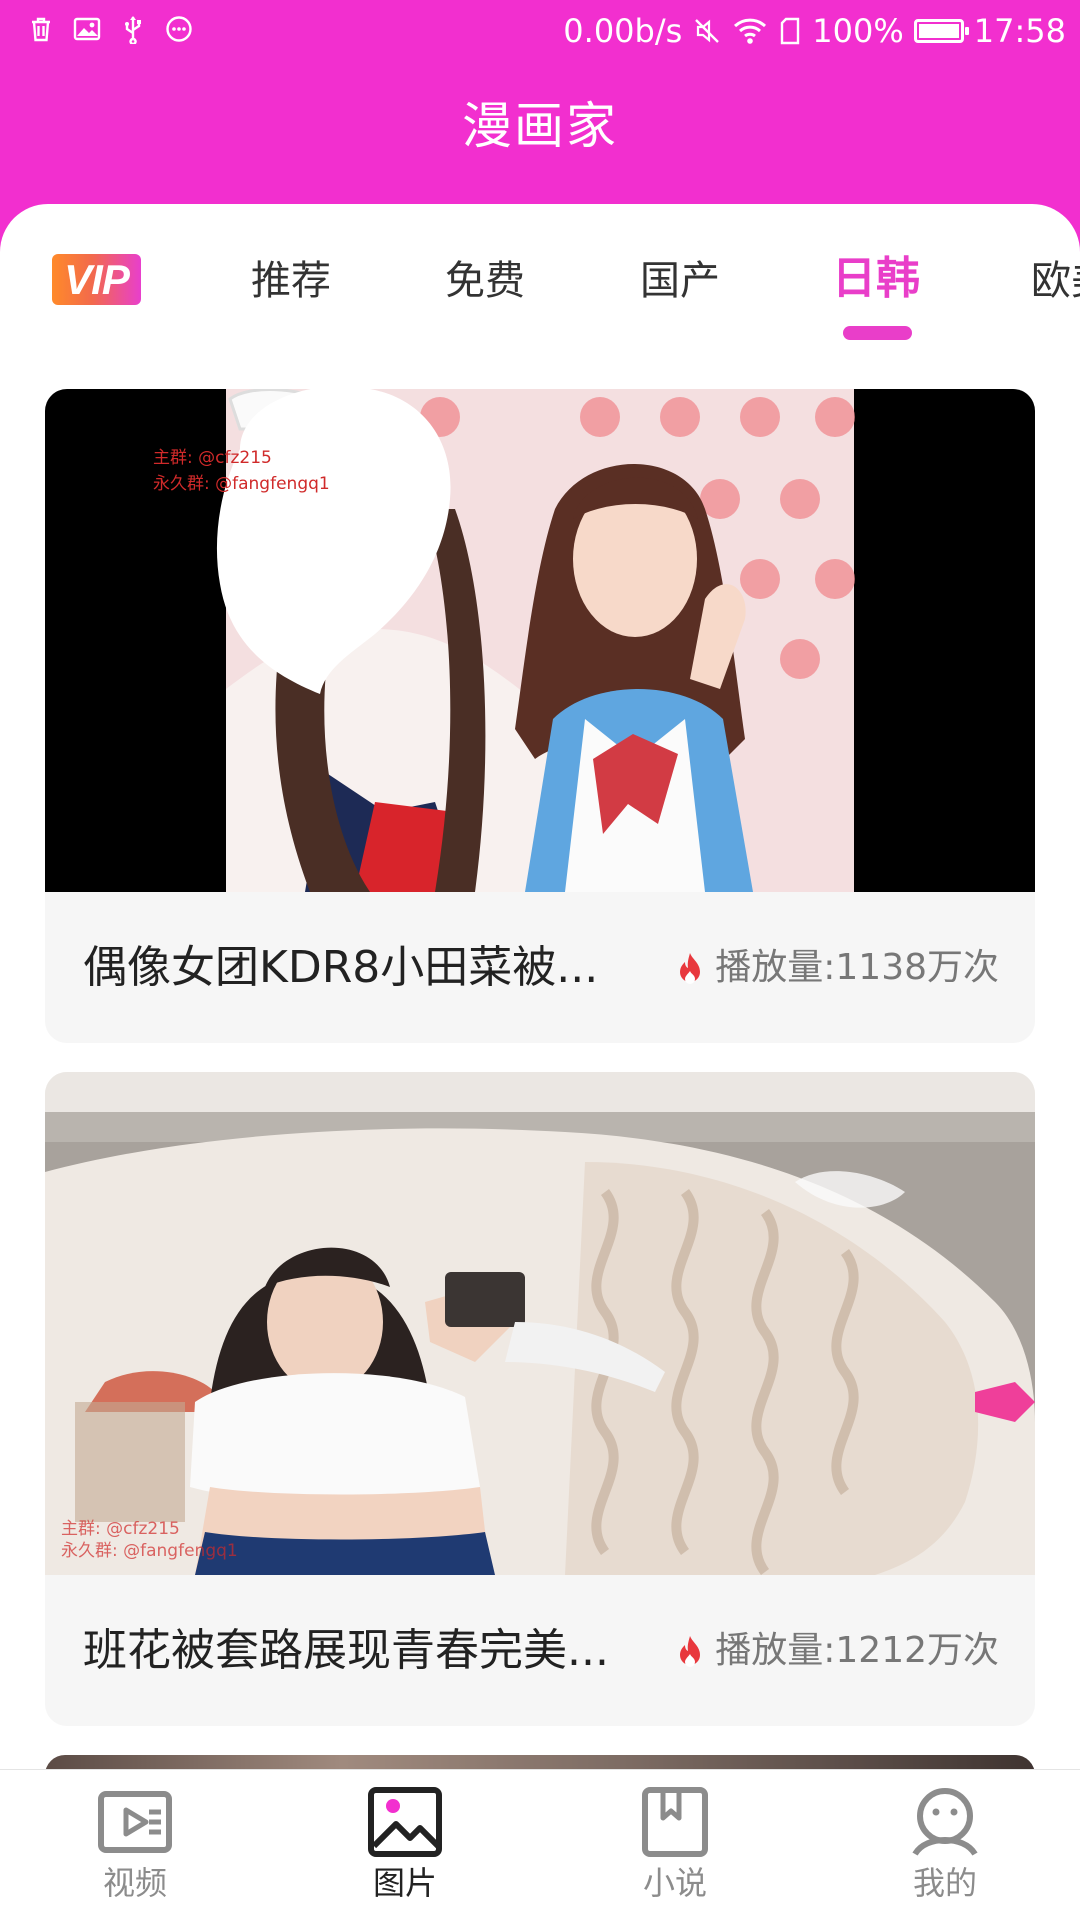  I want to click on usb-icon, so click(133, 30).